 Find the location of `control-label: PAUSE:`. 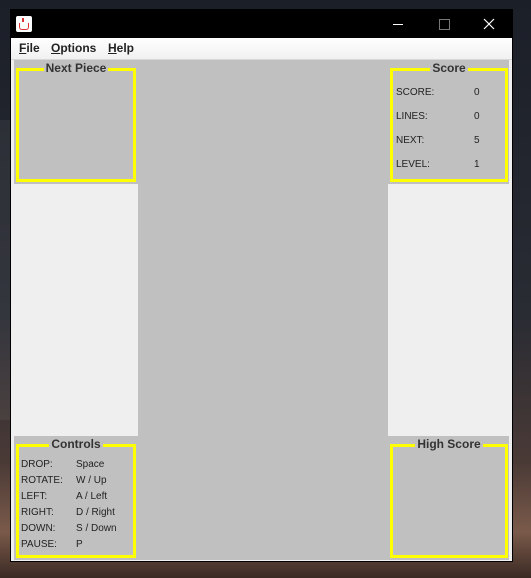

control-label: PAUSE: is located at coordinates (39, 544).